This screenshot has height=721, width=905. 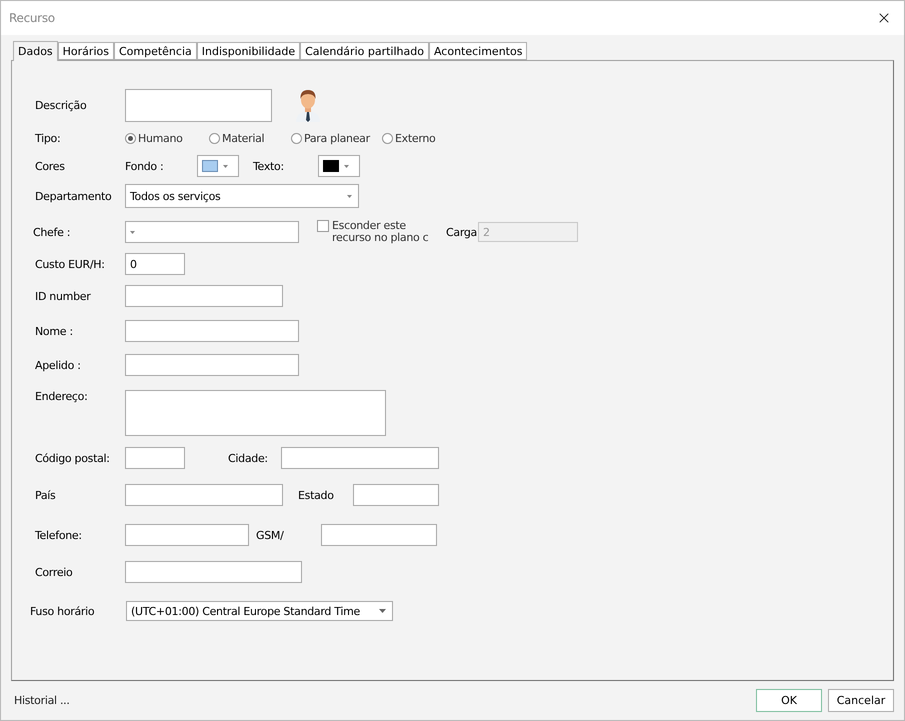 I want to click on field-label: Nome :, so click(x=54, y=331).